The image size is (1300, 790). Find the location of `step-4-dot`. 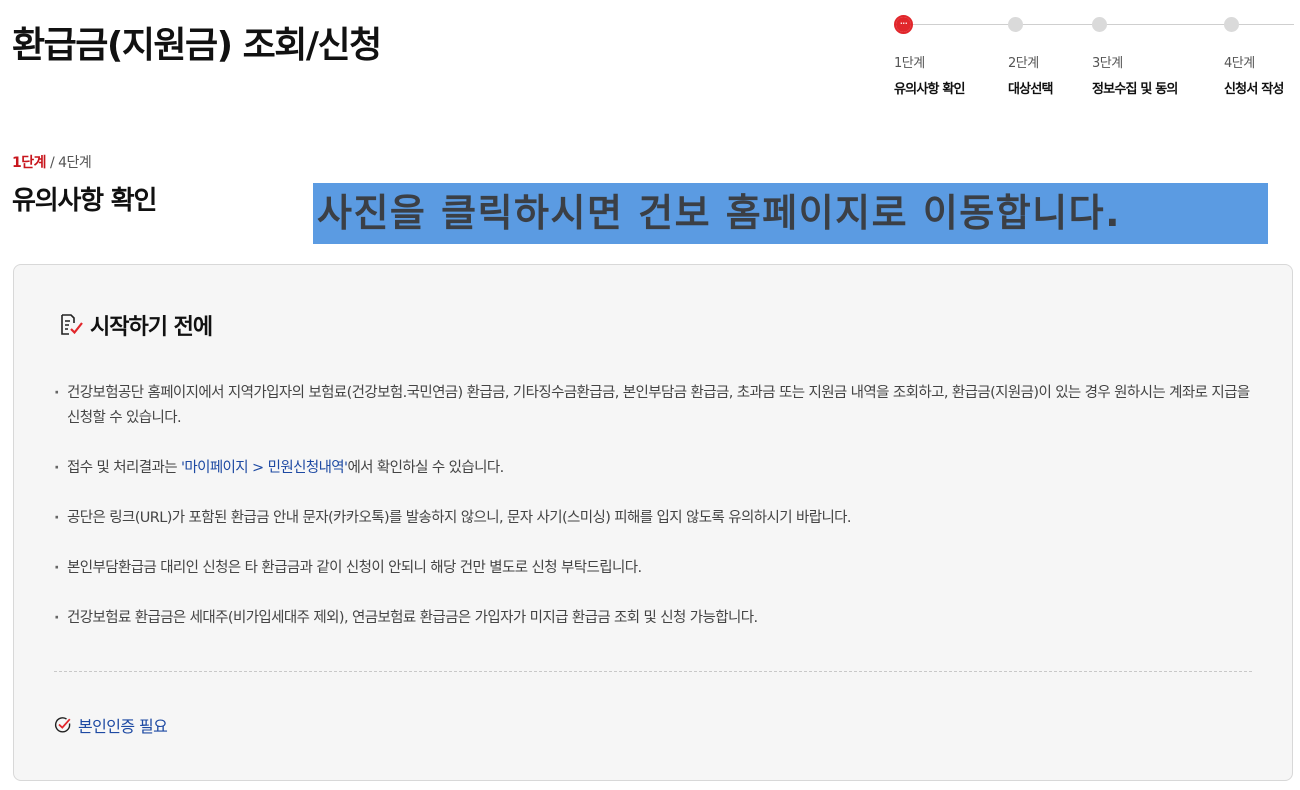

step-4-dot is located at coordinates (1231, 24).